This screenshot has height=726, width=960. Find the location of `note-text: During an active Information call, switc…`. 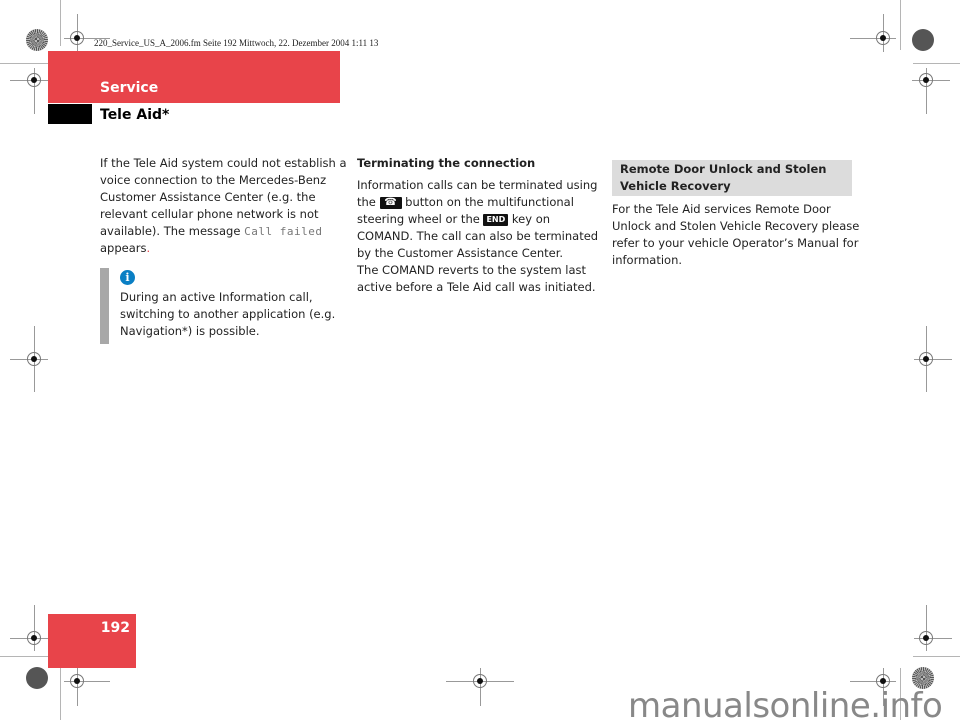

note-text: During an active Information call, switc… is located at coordinates (228, 314).